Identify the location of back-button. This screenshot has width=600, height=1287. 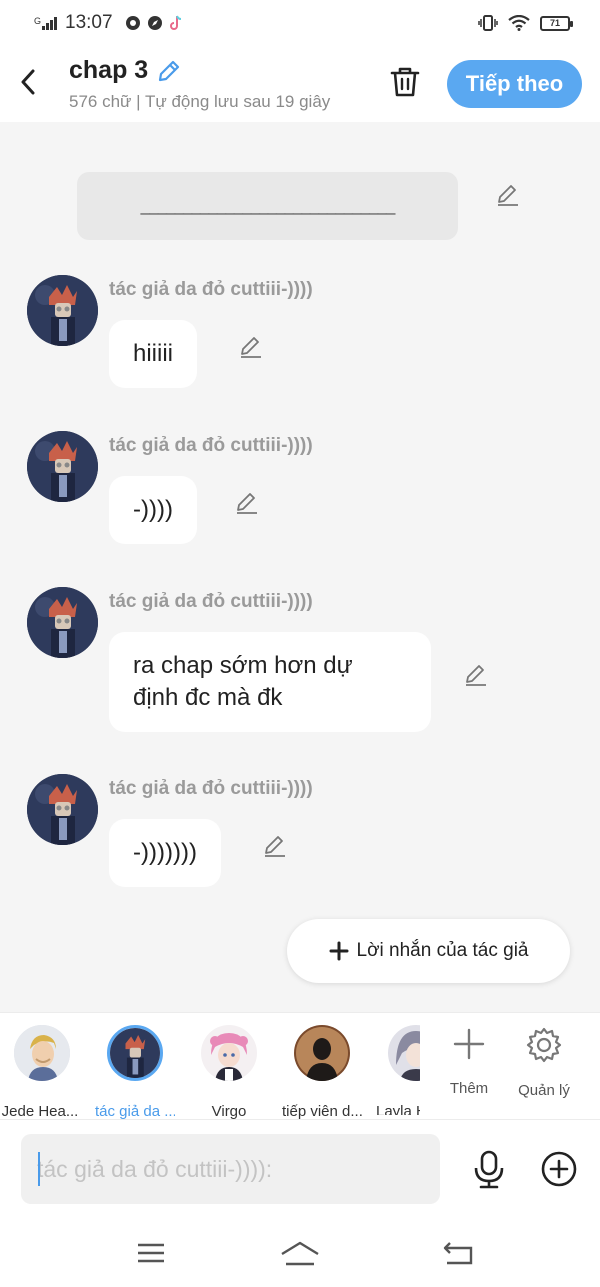
(28, 82).